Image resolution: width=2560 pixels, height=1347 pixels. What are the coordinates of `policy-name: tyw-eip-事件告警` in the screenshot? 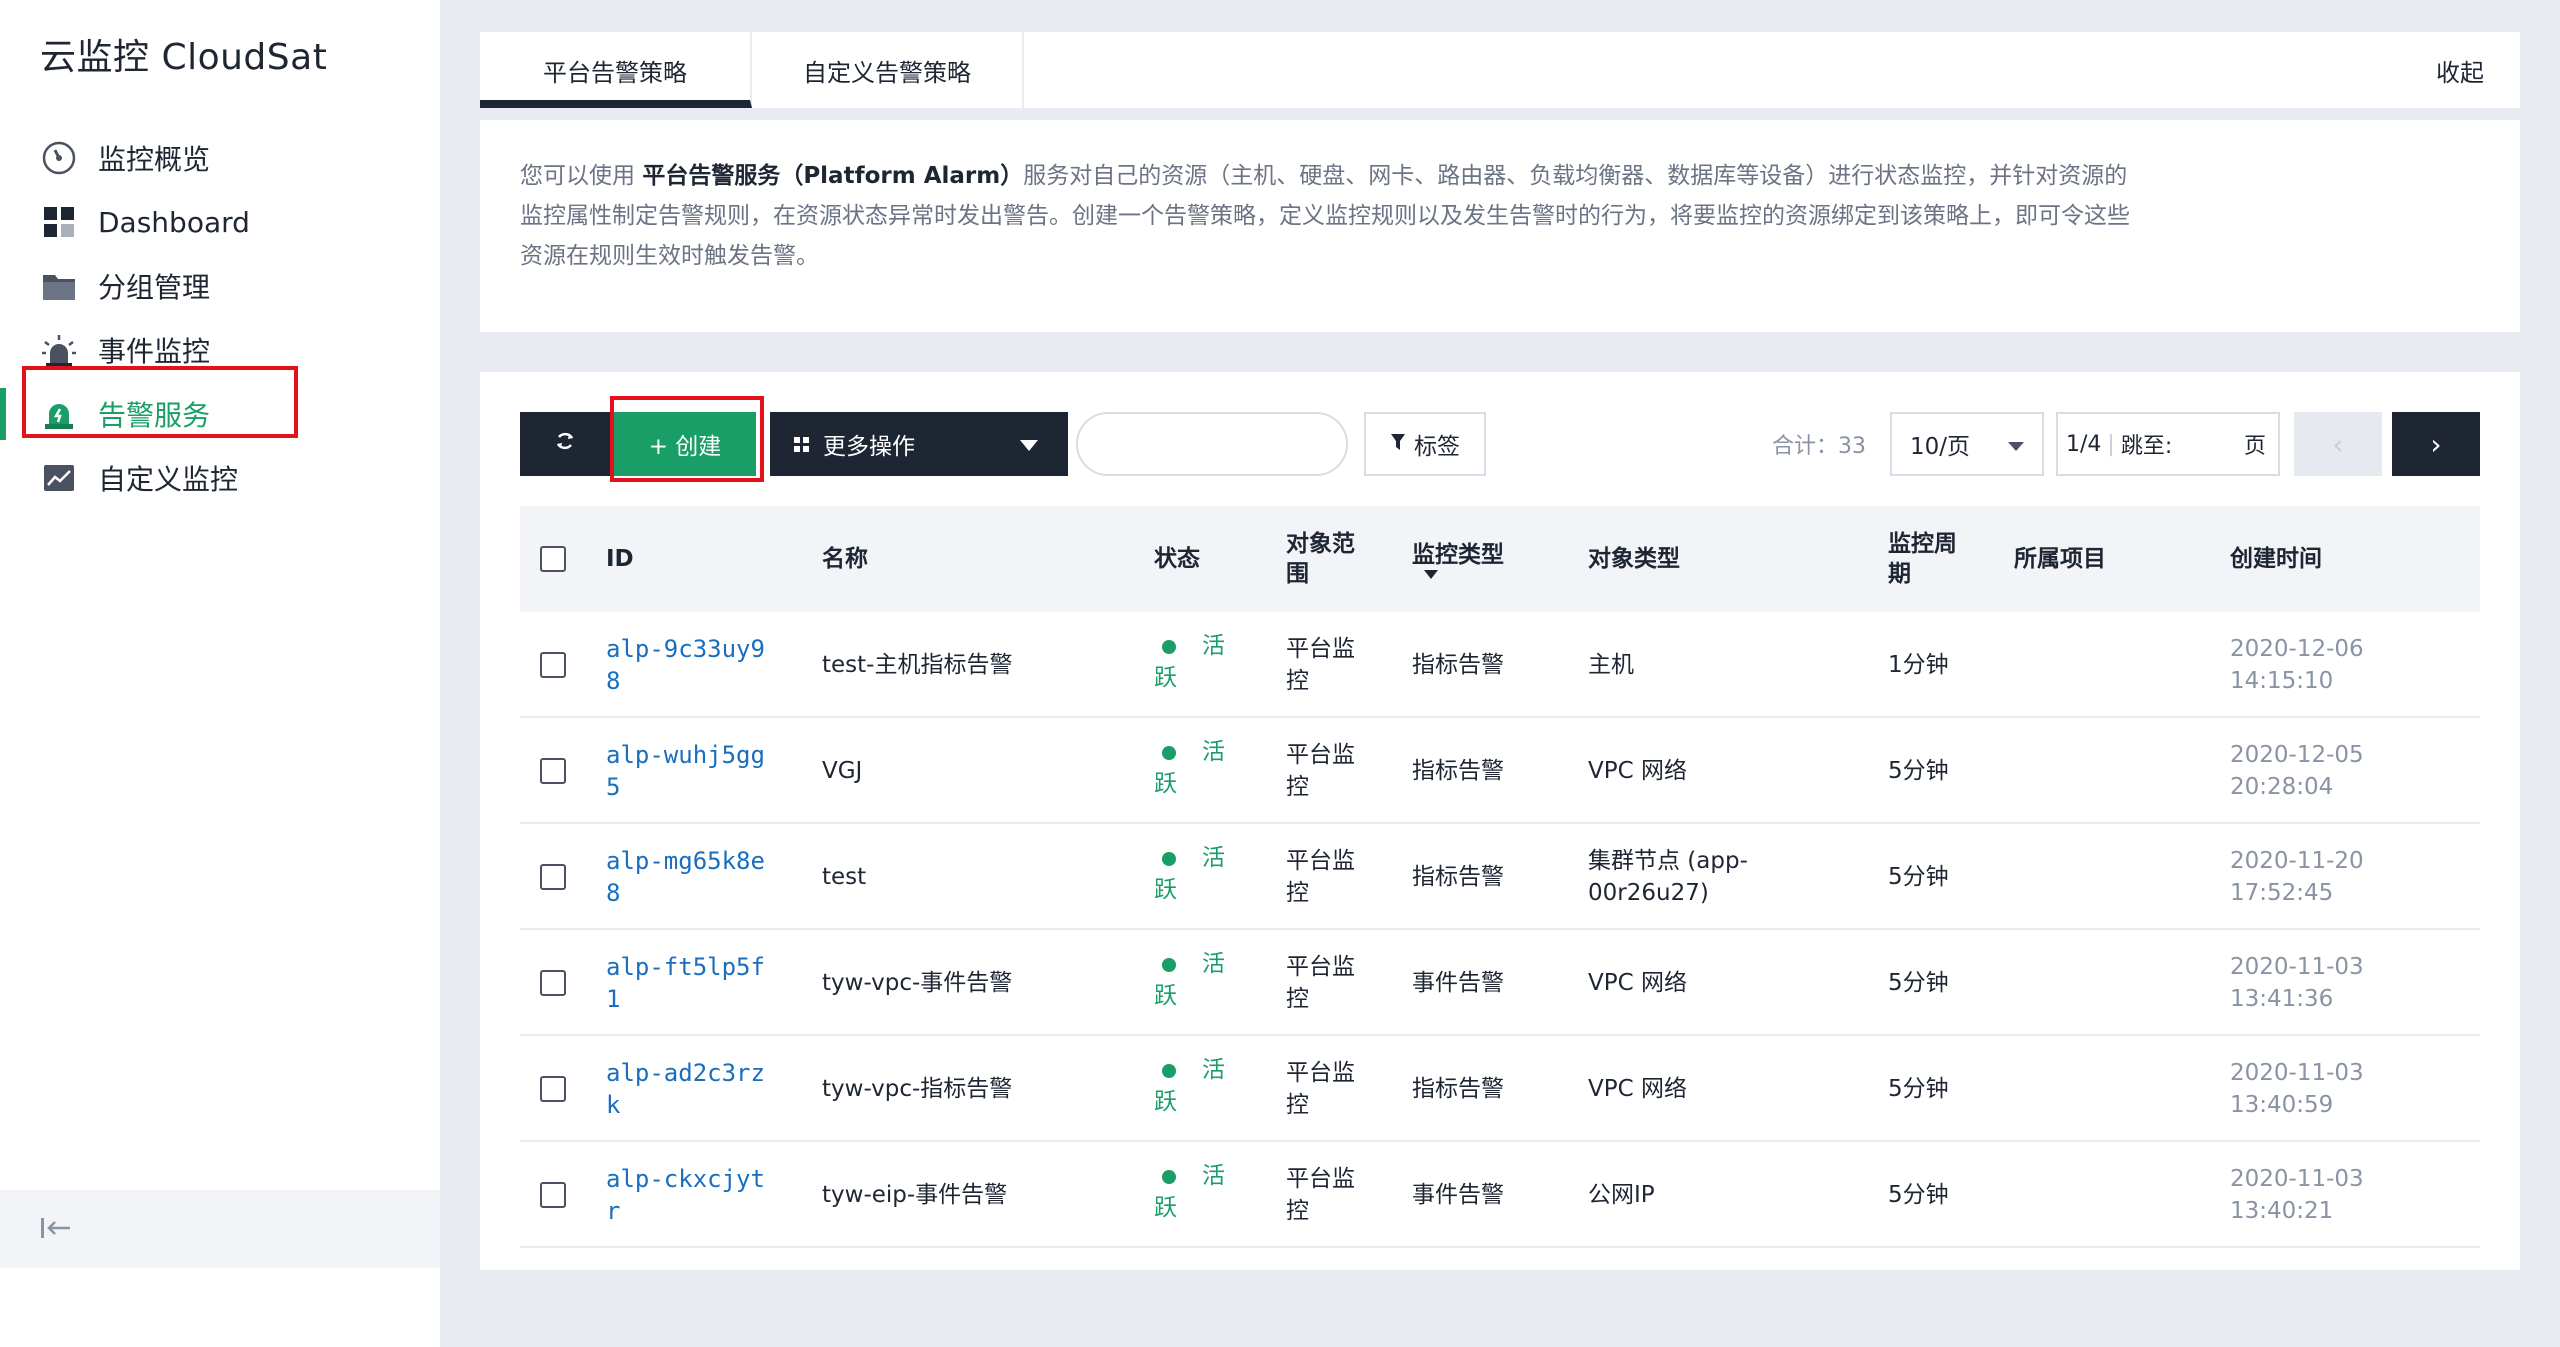 It's located at (915, 1195).